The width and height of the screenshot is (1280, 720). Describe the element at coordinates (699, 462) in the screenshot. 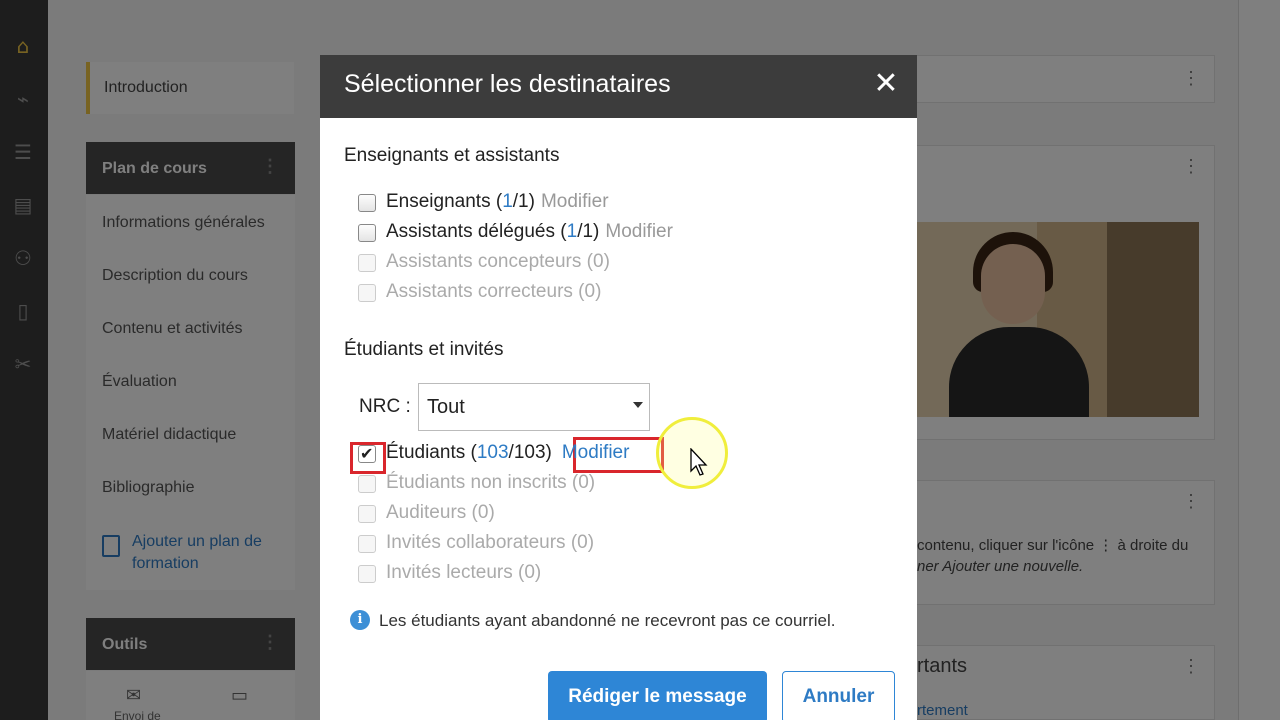

I see `mouse-cursor-icon` at that location.